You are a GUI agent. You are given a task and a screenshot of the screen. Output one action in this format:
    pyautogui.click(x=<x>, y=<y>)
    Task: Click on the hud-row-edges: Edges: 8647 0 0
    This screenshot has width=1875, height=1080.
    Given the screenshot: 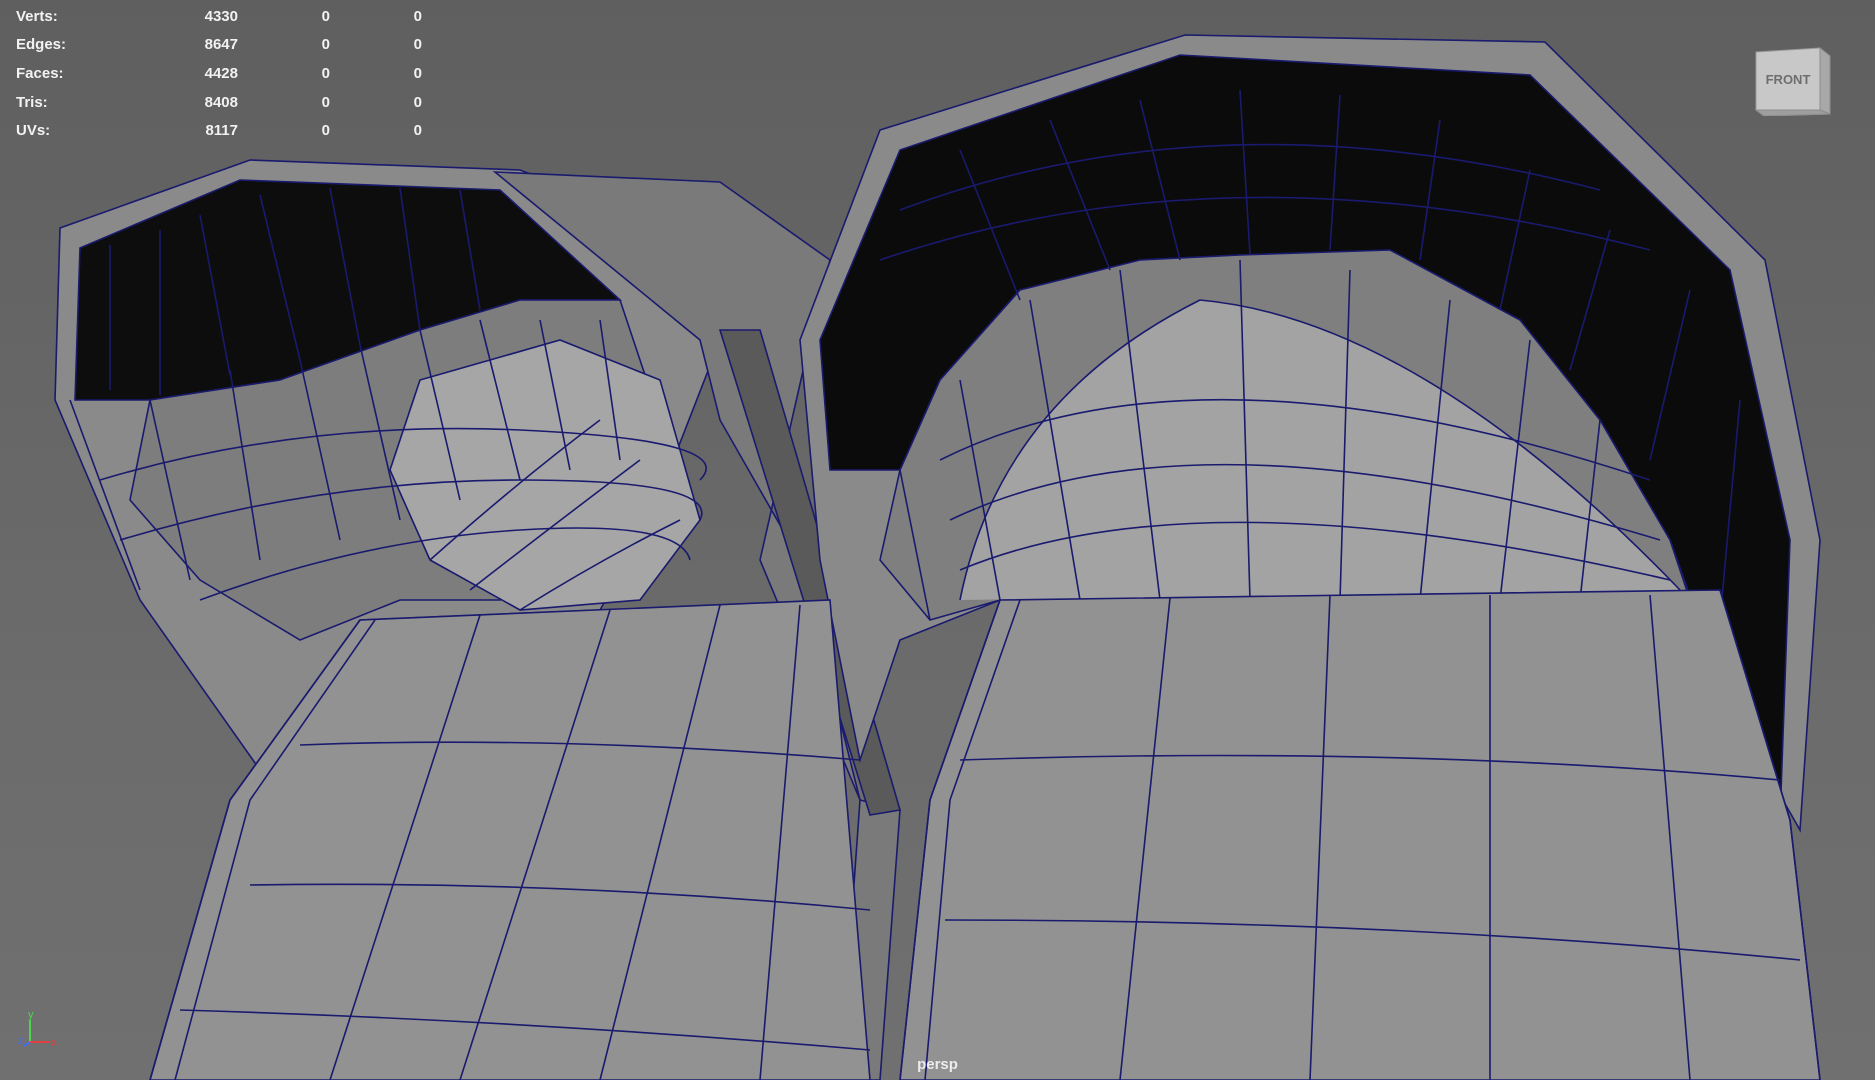 What is the action you would take?
    pyautogui.click(x=219, y=45)
    